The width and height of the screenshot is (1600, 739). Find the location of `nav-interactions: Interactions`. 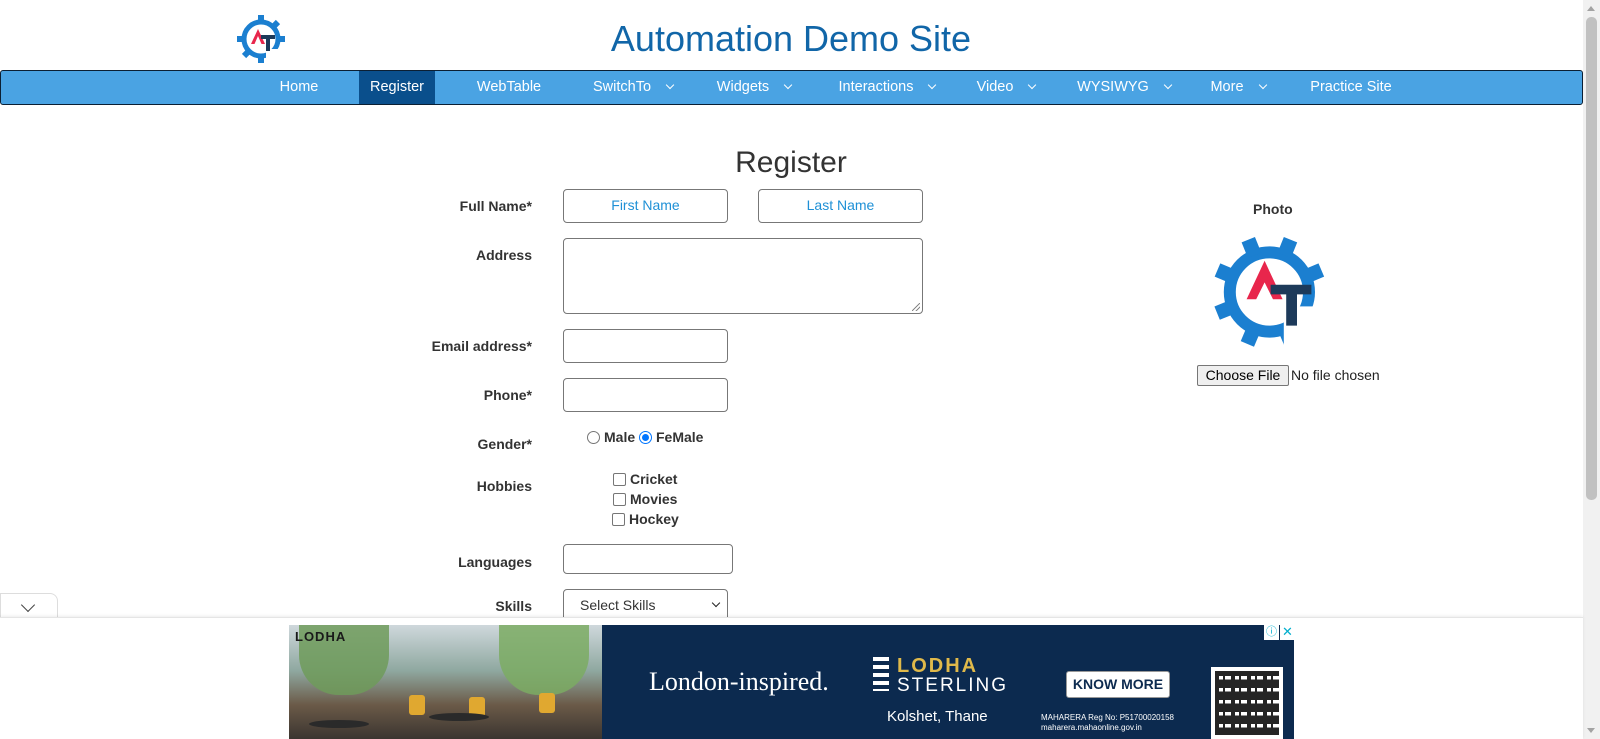

nav-interactions: Interactions is located at coordinates (887, 87).